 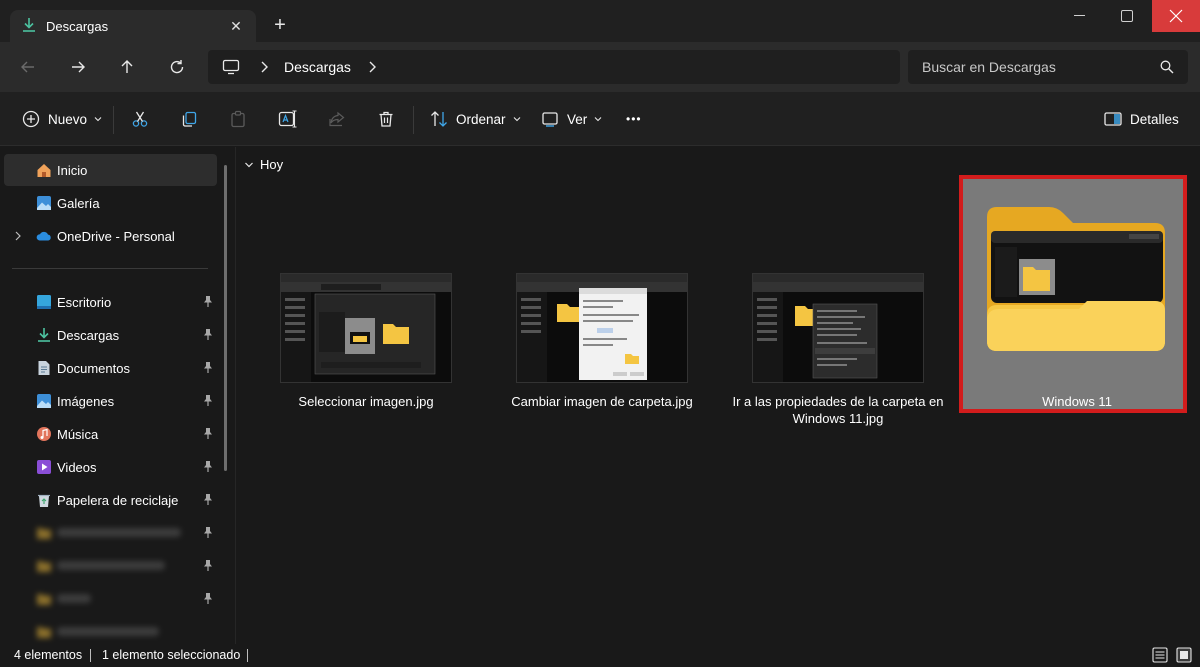 What do you see at coordinates (44, 302) in the screenshot?
I see `desktop-icon` at bounding box center [44, 302].